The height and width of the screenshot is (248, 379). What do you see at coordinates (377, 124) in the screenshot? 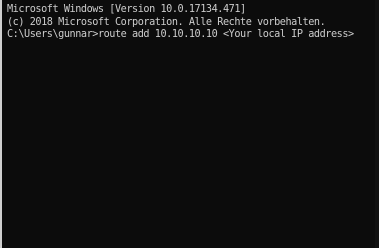
I see `vertical-scrollbar` at bounding box center [377, 124].